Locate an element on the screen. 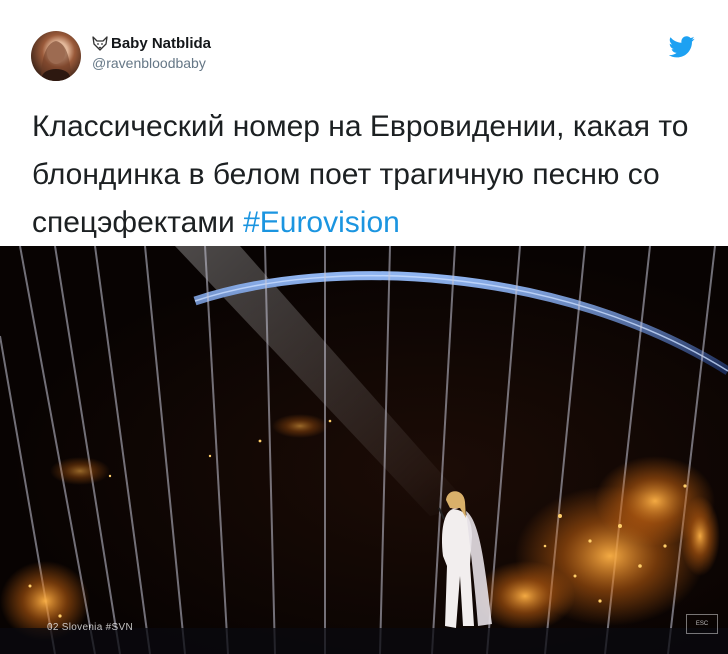 The height and width of the screenshot is (654, 728). eurovision-logo-icon: ESC is located at coordinates (702, 624).